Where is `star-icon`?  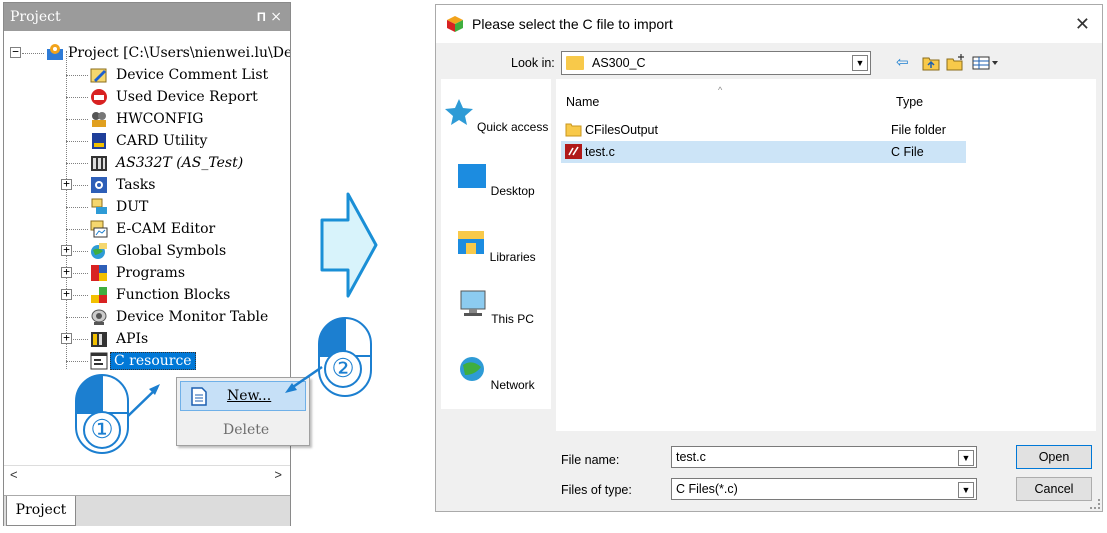 star-icon is located at coordinates (458, 112).